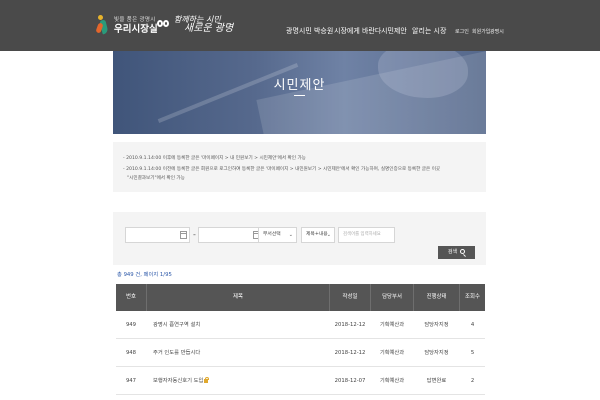  I want to click on field-select-value: 제목+내용, so click(317, 234).